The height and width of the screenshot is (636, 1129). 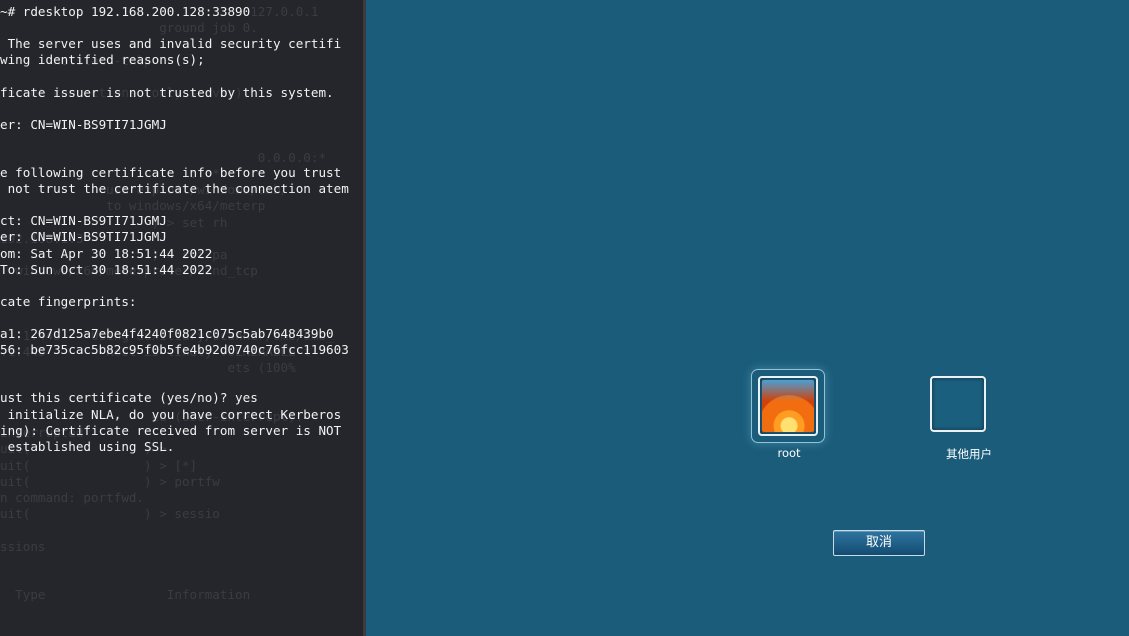 What do you see at coordinates (102, 60) in the screenshot?
I see `terminal-line: wing identified reasons(s);` at bounding box center [102, 60].